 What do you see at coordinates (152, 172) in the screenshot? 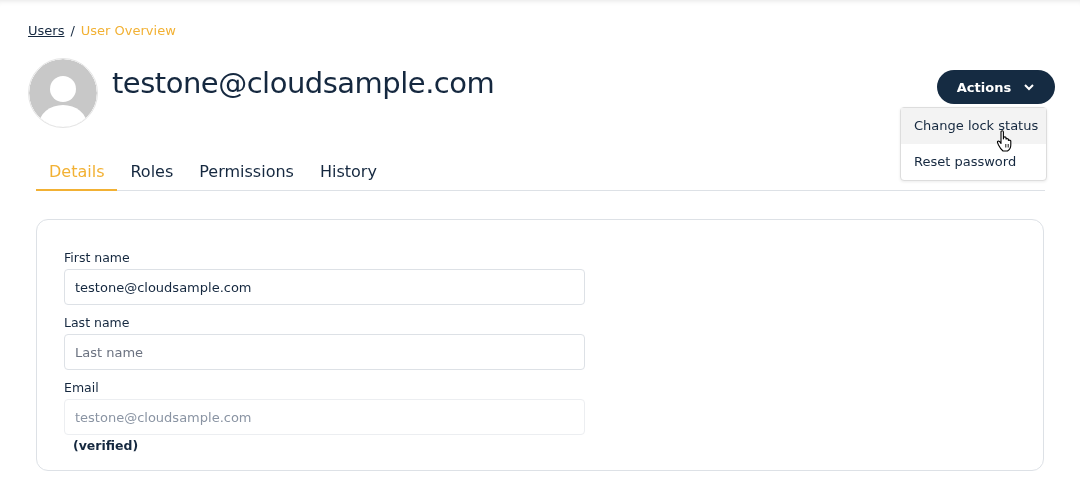
I see `tab: Roles` at bounding box center [152, 172].